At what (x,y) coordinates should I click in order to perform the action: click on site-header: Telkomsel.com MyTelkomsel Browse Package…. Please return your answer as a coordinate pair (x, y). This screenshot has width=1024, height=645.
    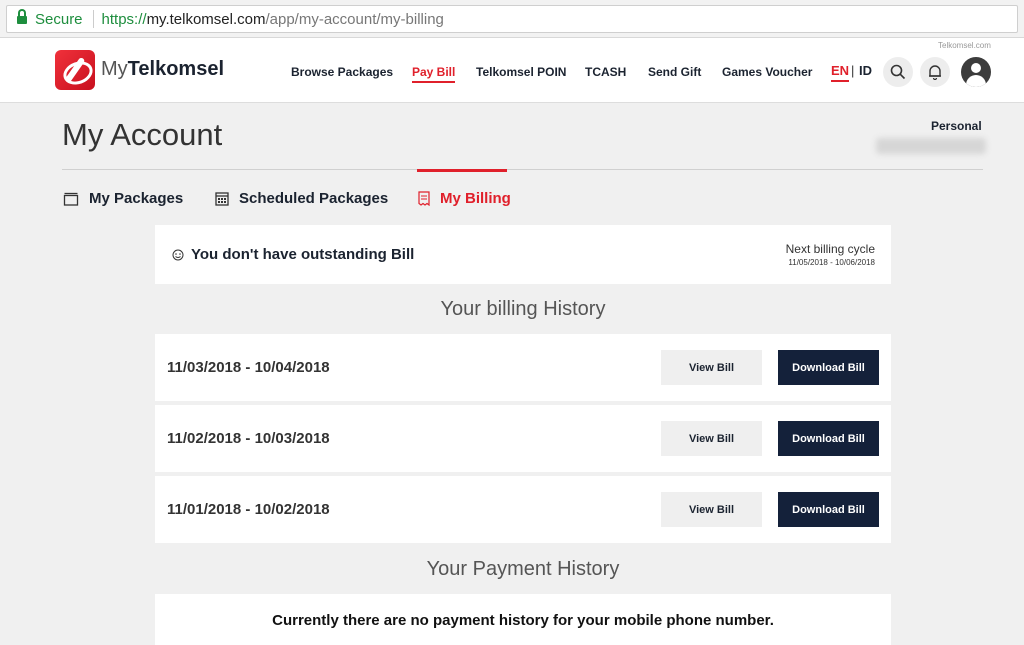
    Looking at the image, I should click on (512, 70).